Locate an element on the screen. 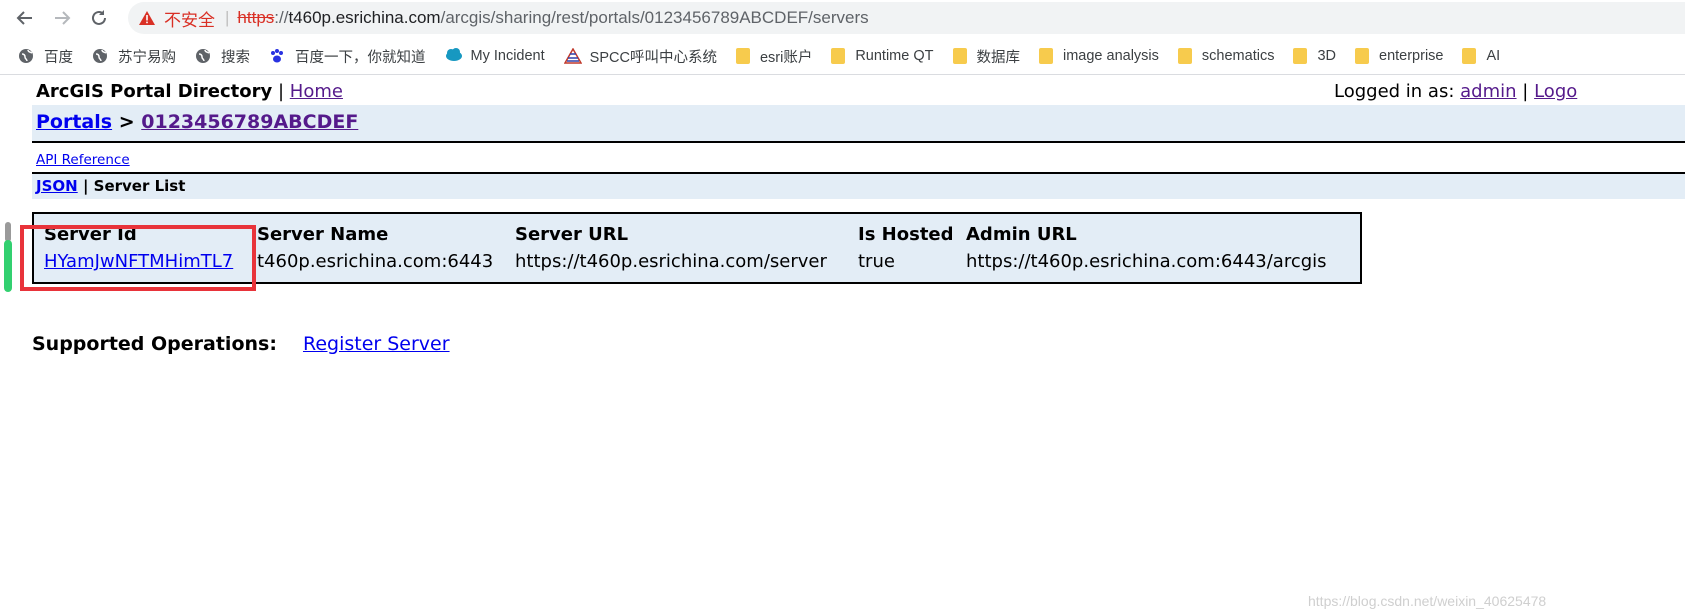  home-link: Home is located at coordinates (316, 91).